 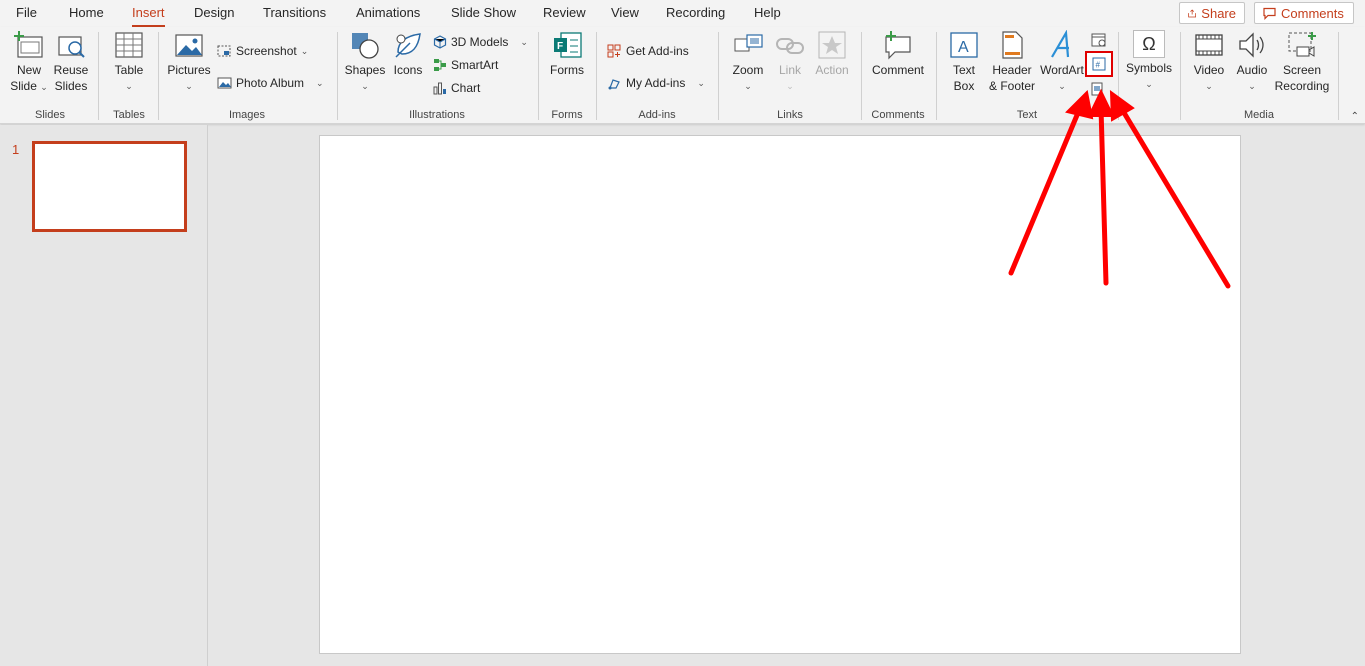 I want to click on new-comment-icon, so click(x=898, y=45).